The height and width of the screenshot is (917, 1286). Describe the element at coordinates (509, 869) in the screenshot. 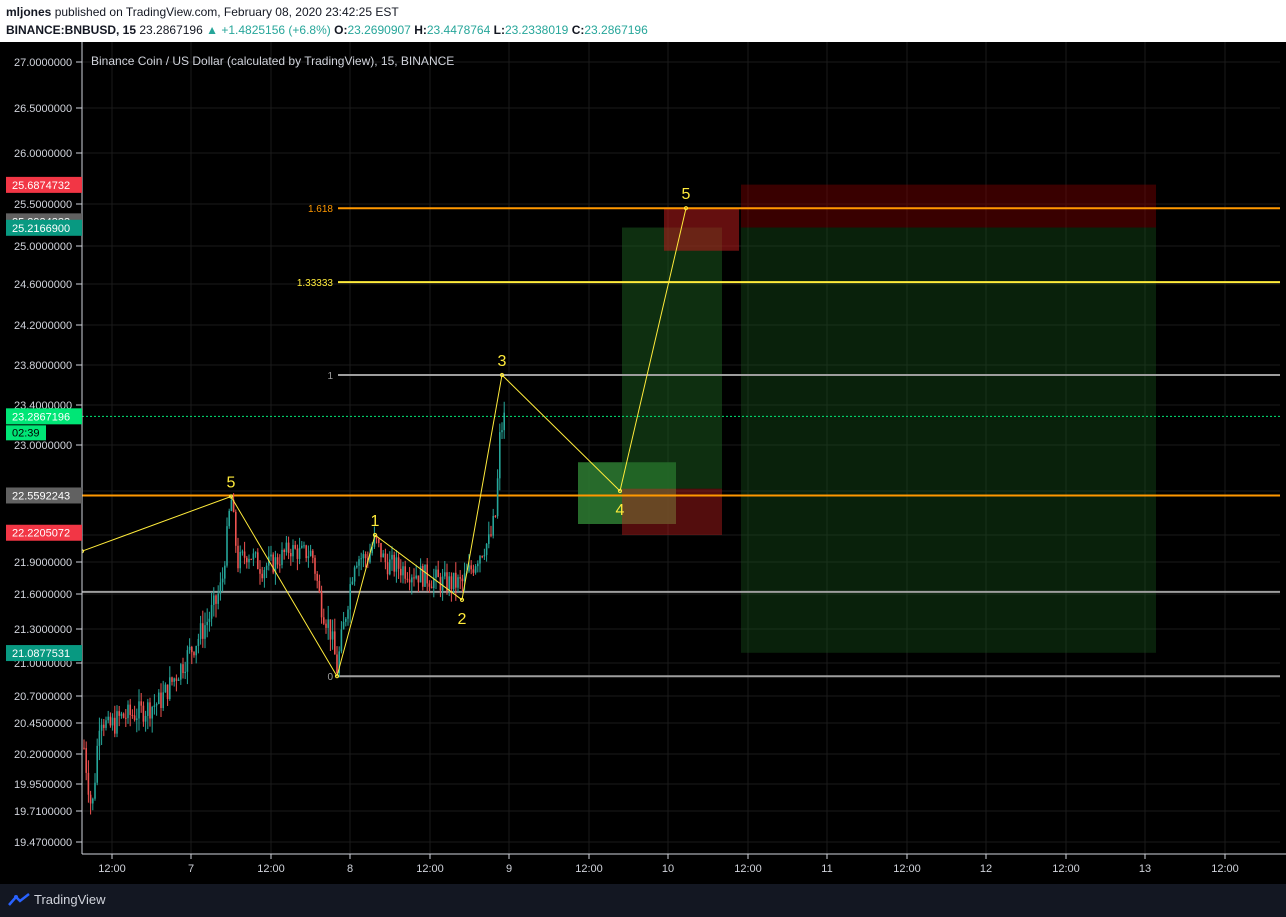

I see `time-tick-label: 9` at that location.